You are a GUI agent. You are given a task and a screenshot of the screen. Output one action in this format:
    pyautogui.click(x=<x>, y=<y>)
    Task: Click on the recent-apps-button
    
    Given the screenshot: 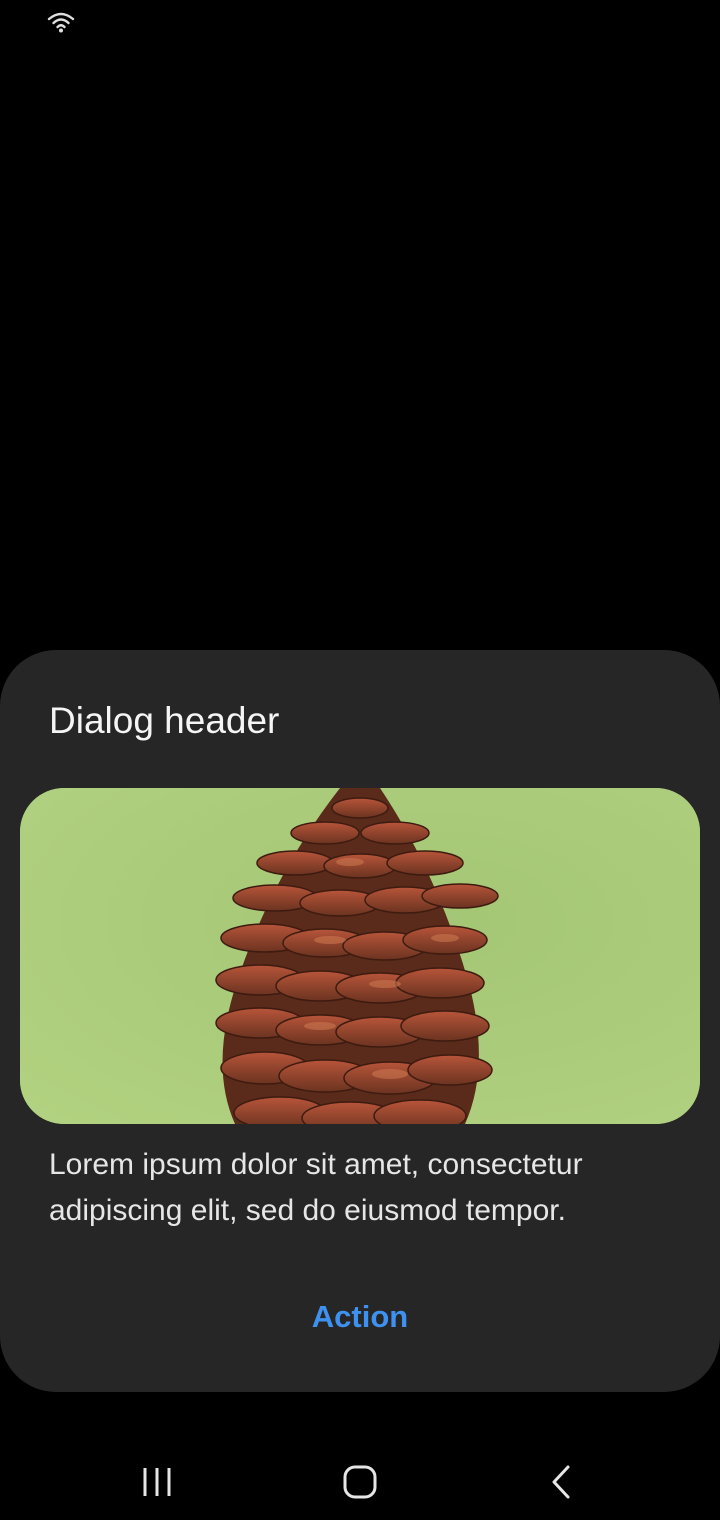 What is the action you would take?
    pyautogui.click(x=157, y=1484)
    